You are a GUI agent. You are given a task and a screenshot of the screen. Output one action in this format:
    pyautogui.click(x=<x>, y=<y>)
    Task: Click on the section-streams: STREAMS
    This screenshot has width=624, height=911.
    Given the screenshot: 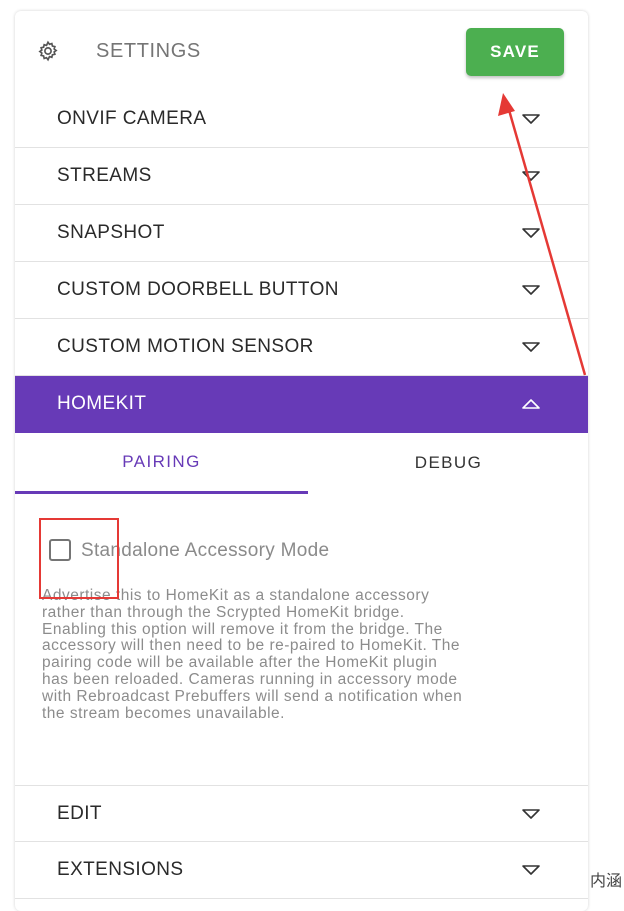 What is the action you would take?
    pyautogui.click(x=301, y=176)
    